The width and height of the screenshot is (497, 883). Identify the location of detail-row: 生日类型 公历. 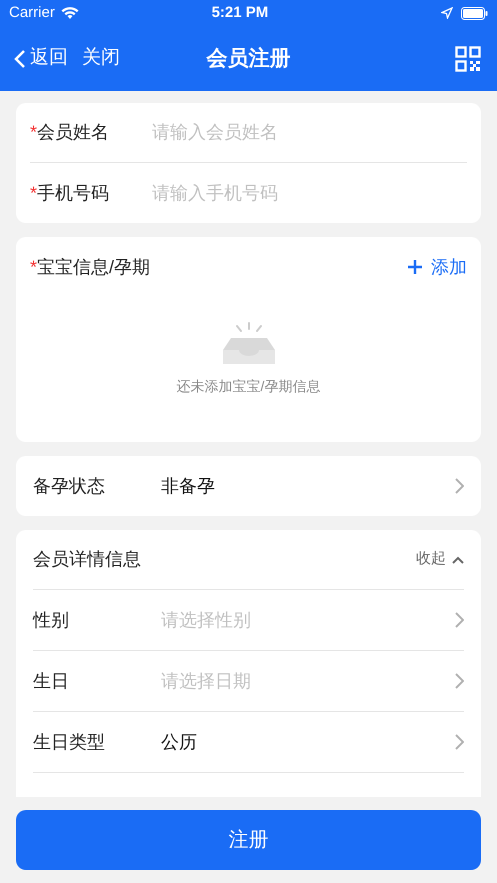
(248, 742).